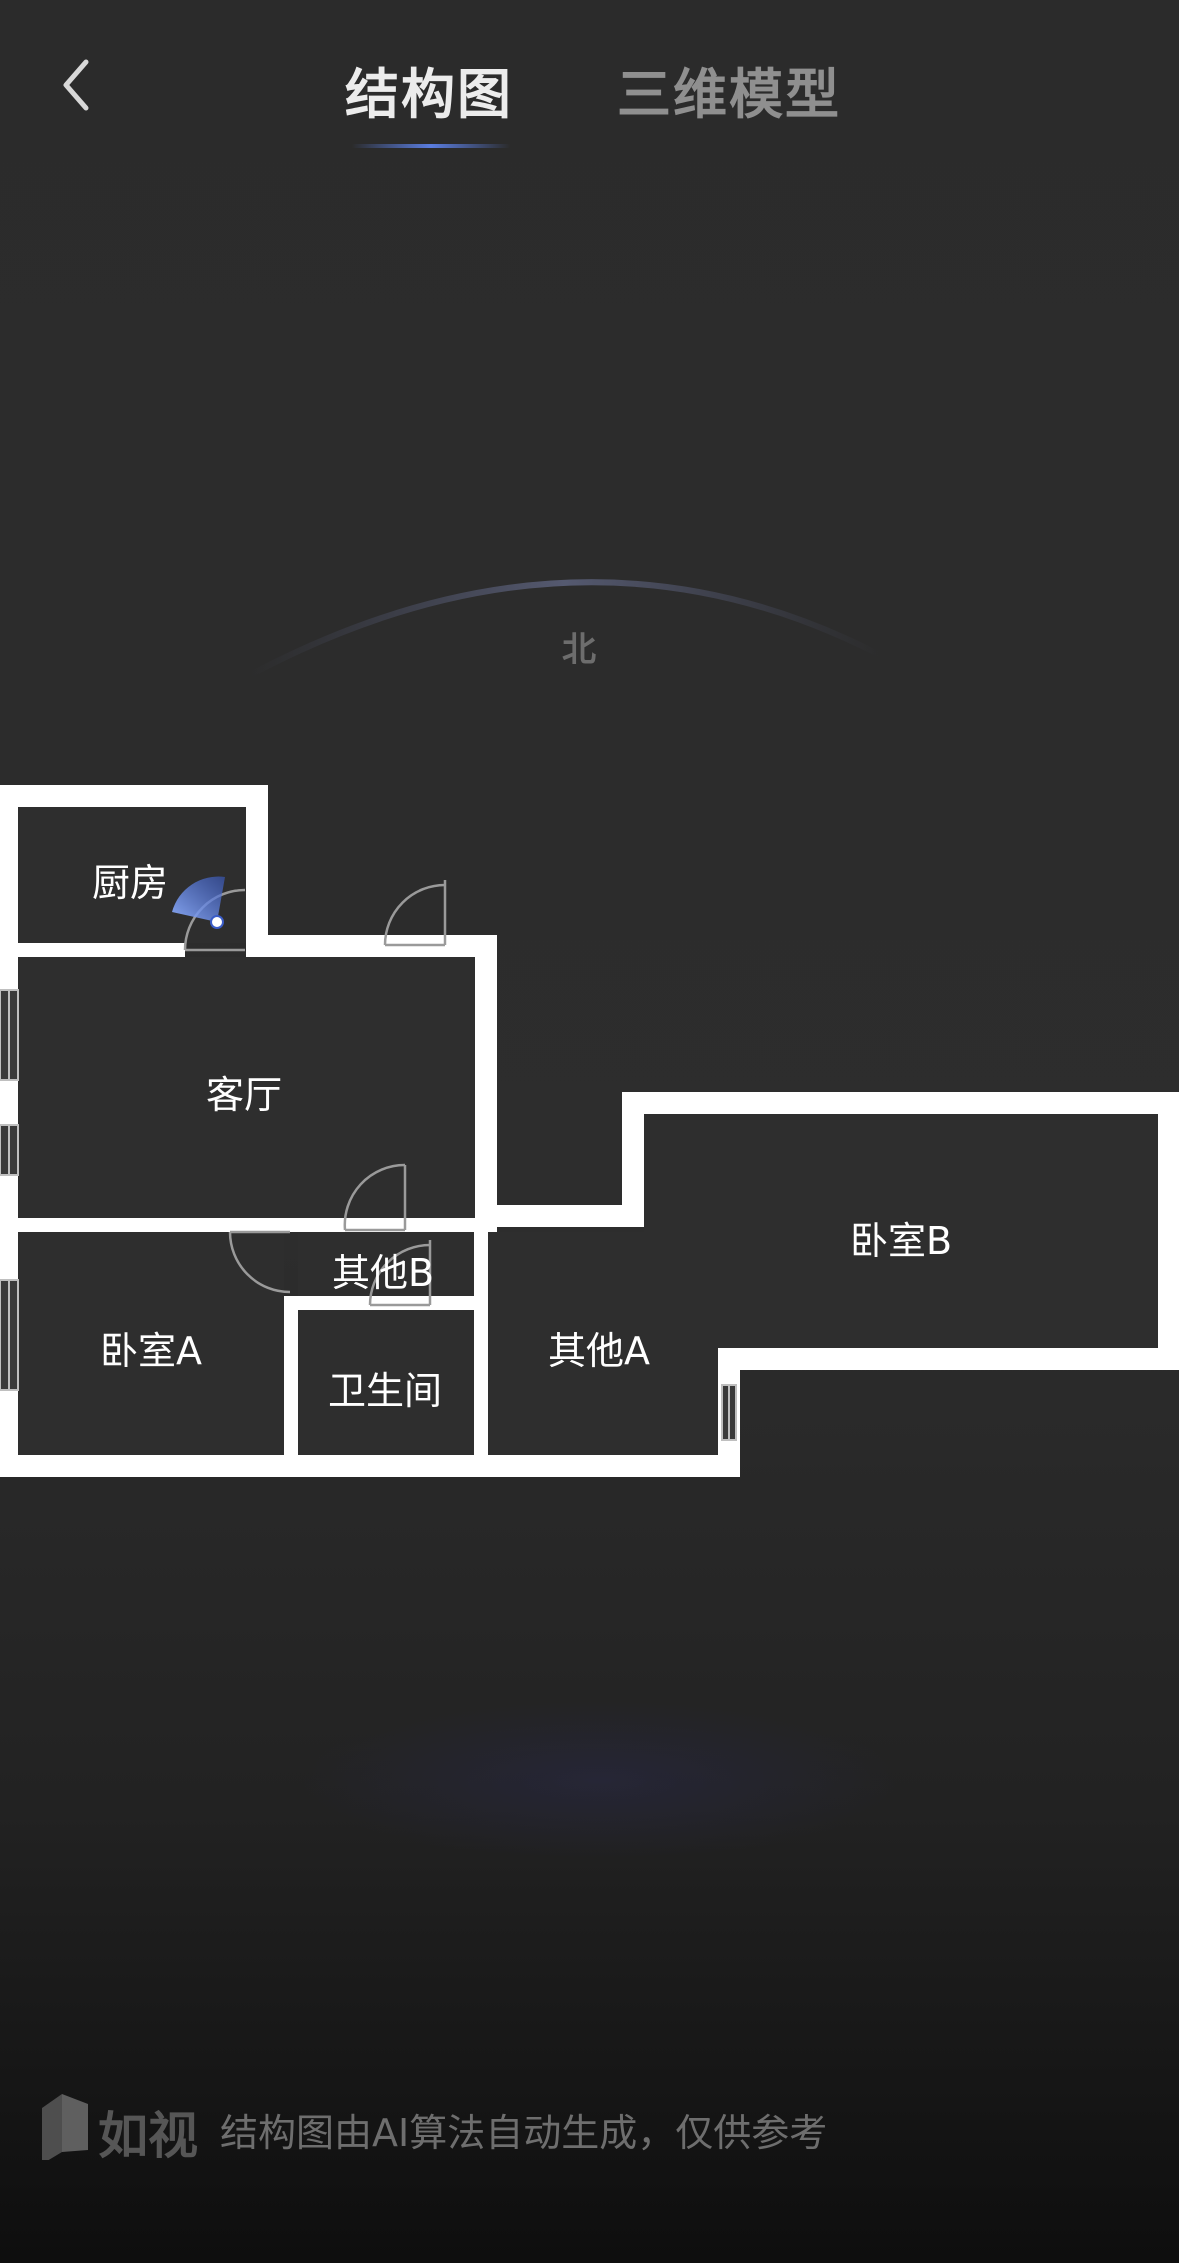 The width and height of the screenshot is (1179, 2263). I want to click on ambient-shadow, so click(600, 1780).